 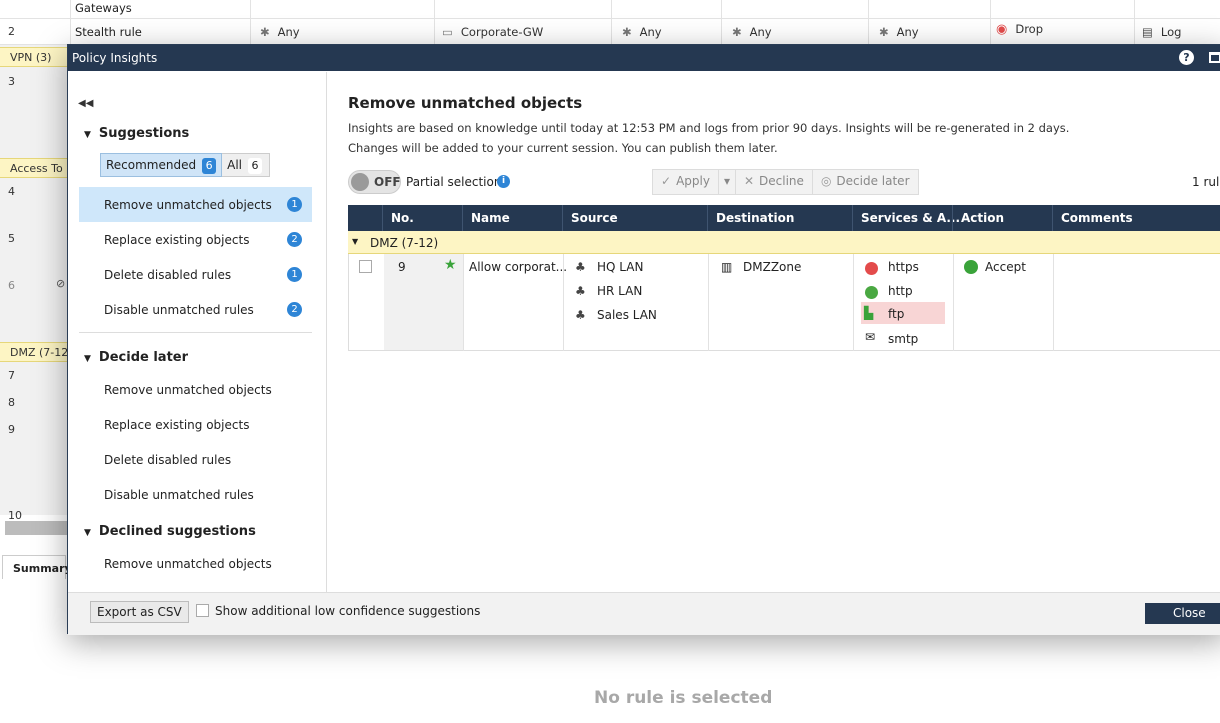 I want to click on rule-number: 7, so click(x=11, y=375).